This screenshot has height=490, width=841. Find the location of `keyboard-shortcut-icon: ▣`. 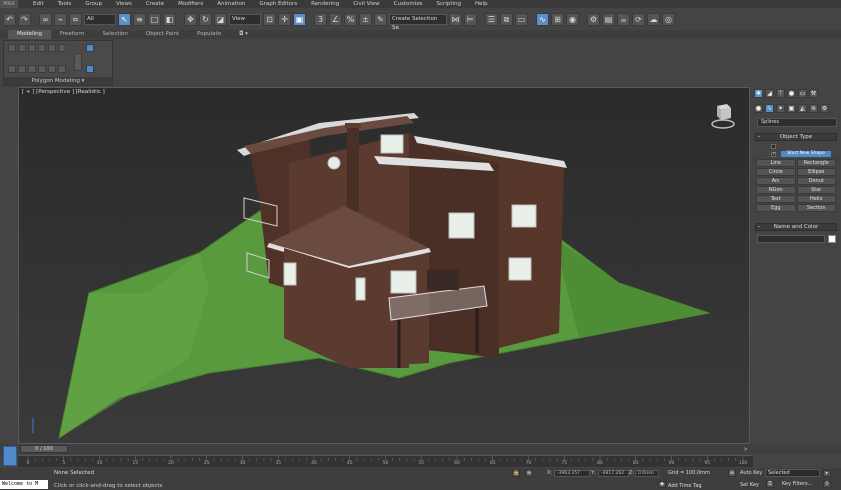

keyboard-shortcut-icon: ▣ is located at coordinates (299, 19).